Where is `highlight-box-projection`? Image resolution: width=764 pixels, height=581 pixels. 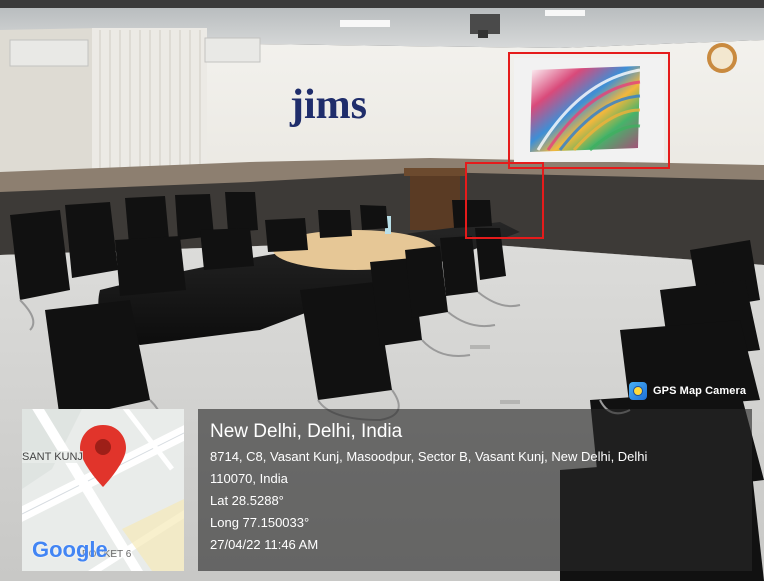 highlight-box-projection is located at coordinates (589, 110).